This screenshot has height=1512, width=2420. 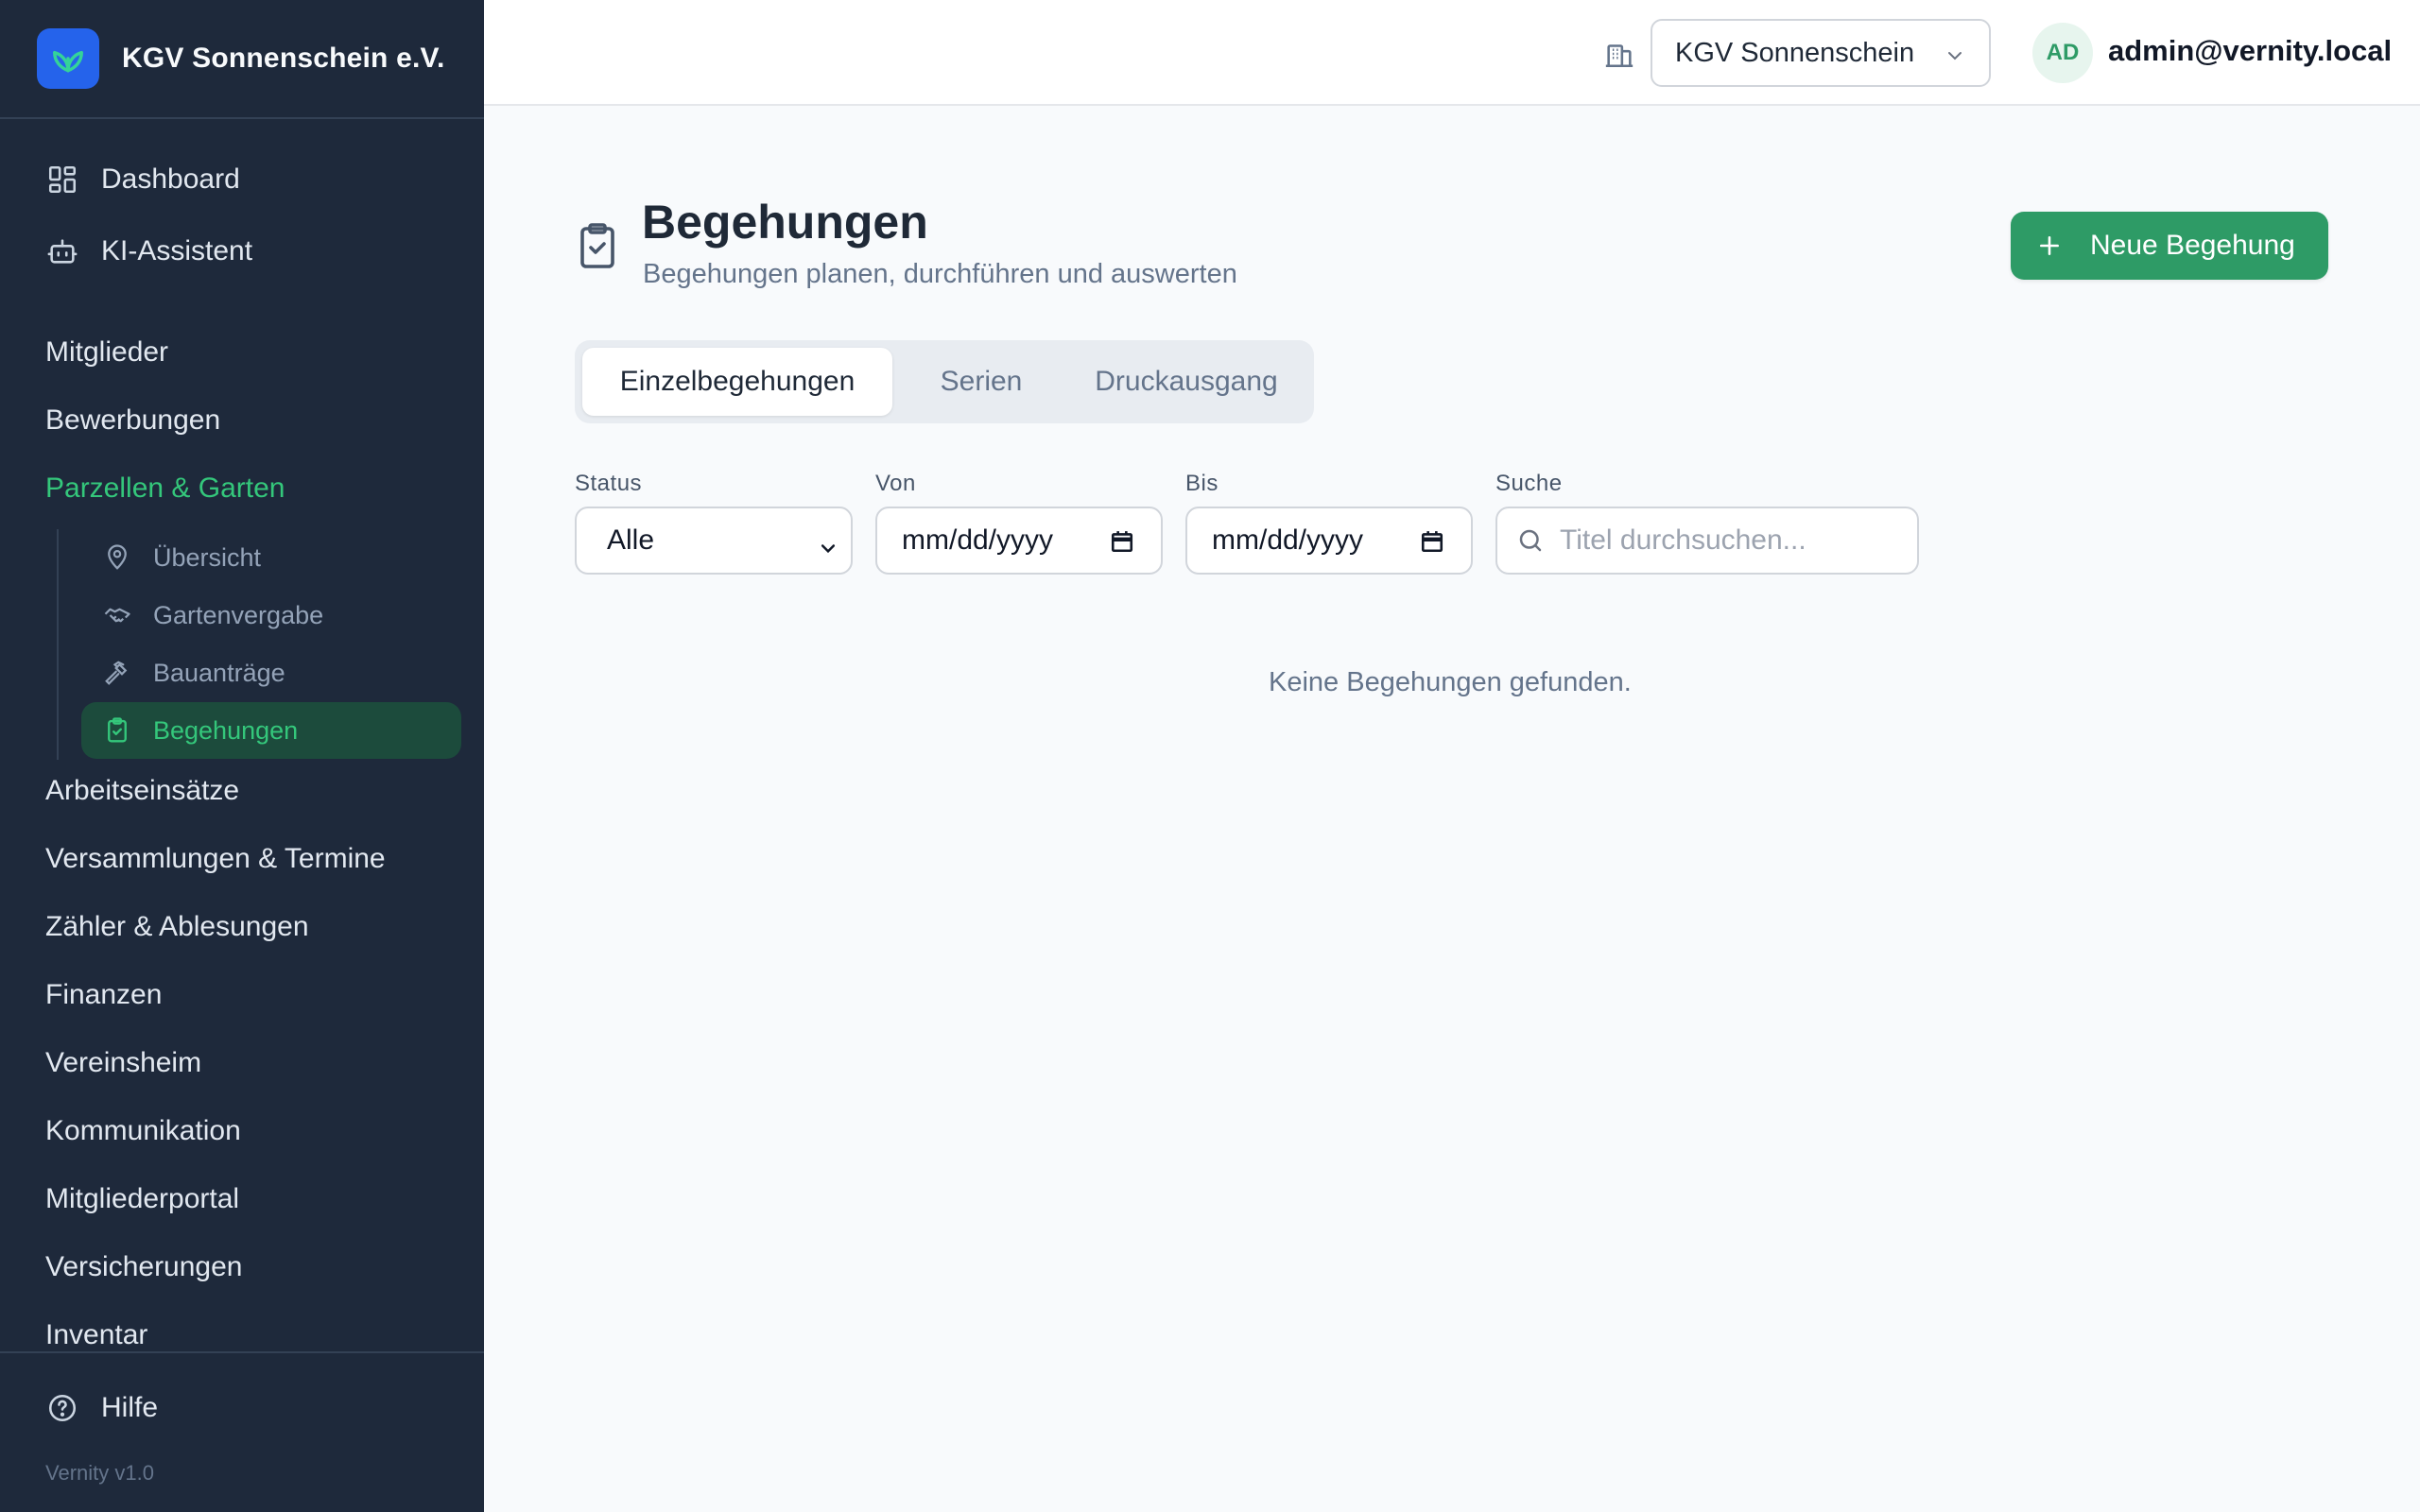 What do you see at coordinates (99, 1473) in the screenshot?
I see `app-version: Vernity v1.0` at bounding box center [99, 1473].